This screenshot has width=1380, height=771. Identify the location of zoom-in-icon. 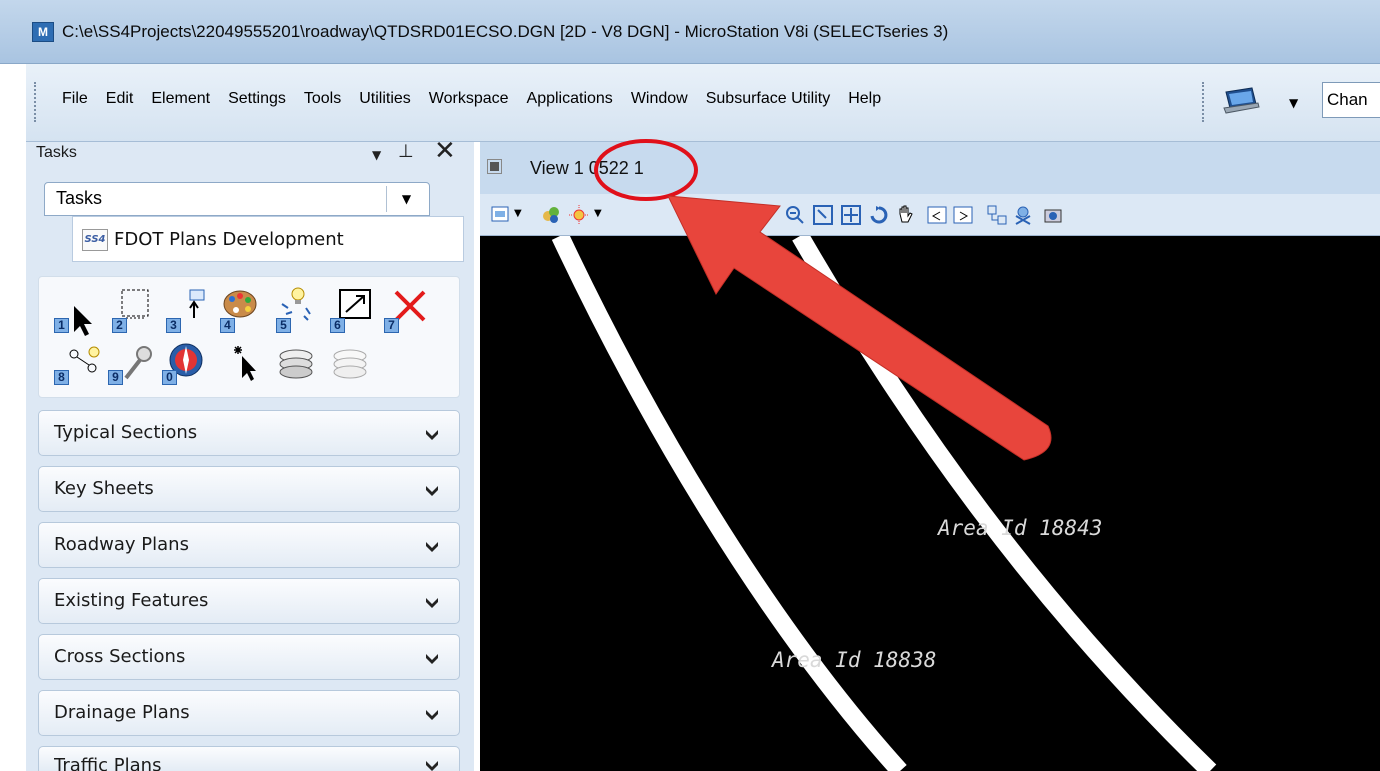
(747, 215).